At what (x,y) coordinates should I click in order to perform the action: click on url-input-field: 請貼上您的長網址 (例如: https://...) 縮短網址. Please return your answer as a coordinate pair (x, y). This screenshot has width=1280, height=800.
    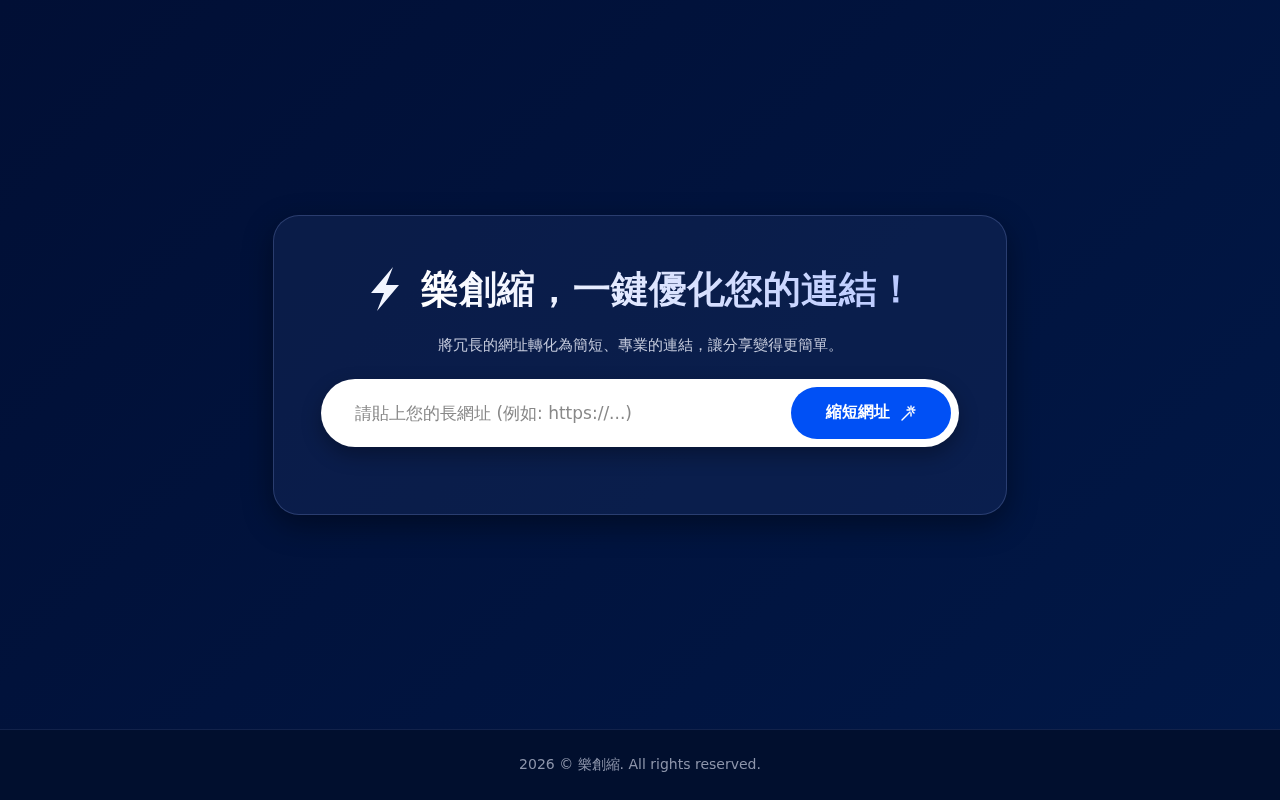
    Looking at the image, I should click on (640, 412).